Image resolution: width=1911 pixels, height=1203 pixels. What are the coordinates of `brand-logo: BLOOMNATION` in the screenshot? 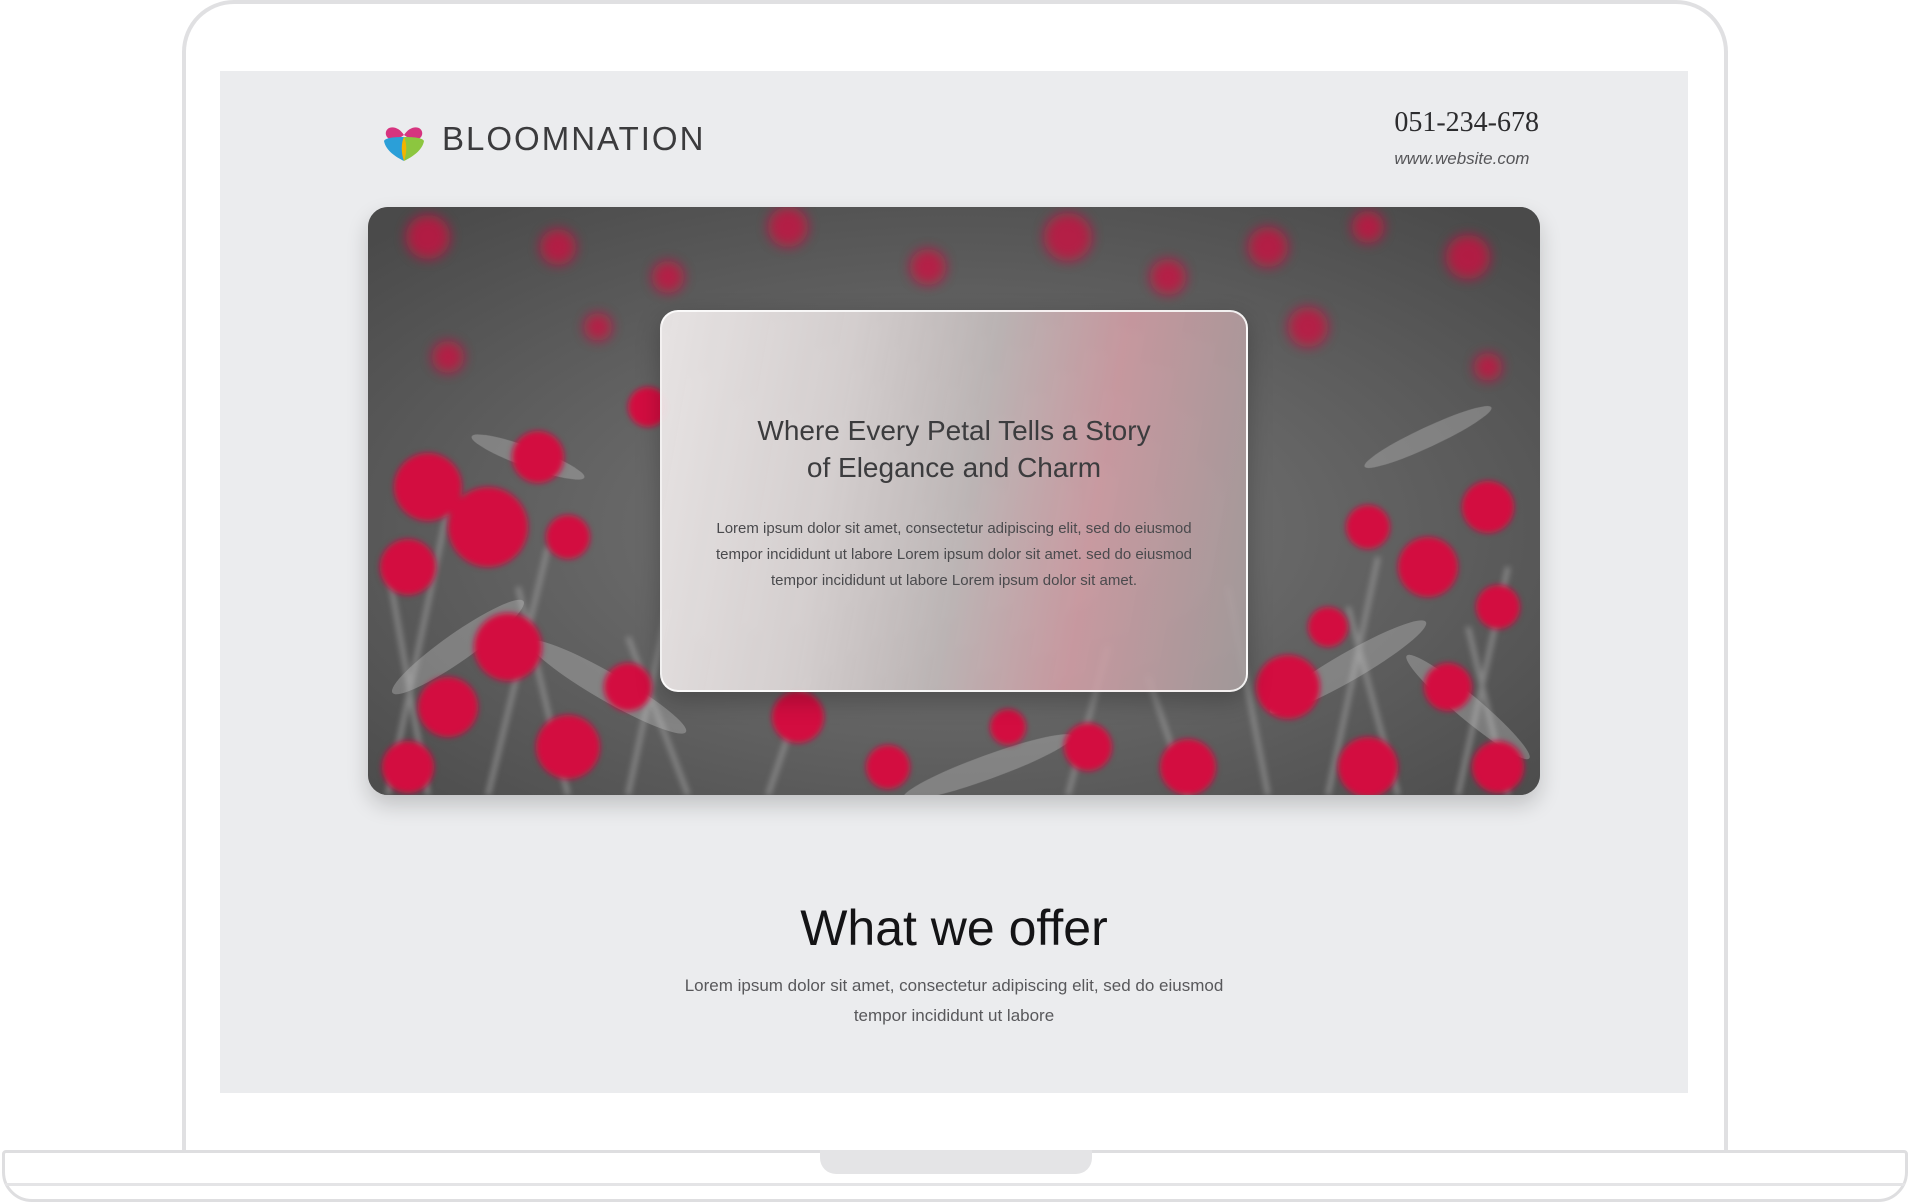 It's located at (542, 139).